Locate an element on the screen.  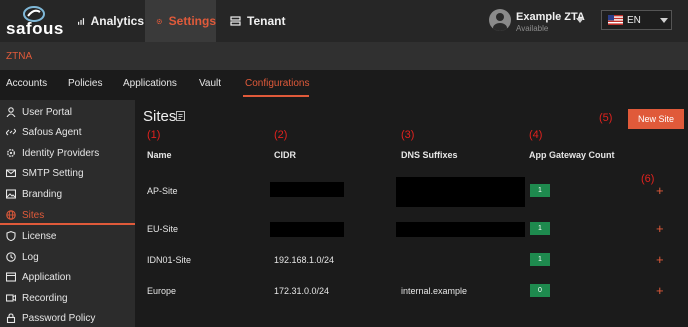
globe-icon is located at coordinates (11, 215).